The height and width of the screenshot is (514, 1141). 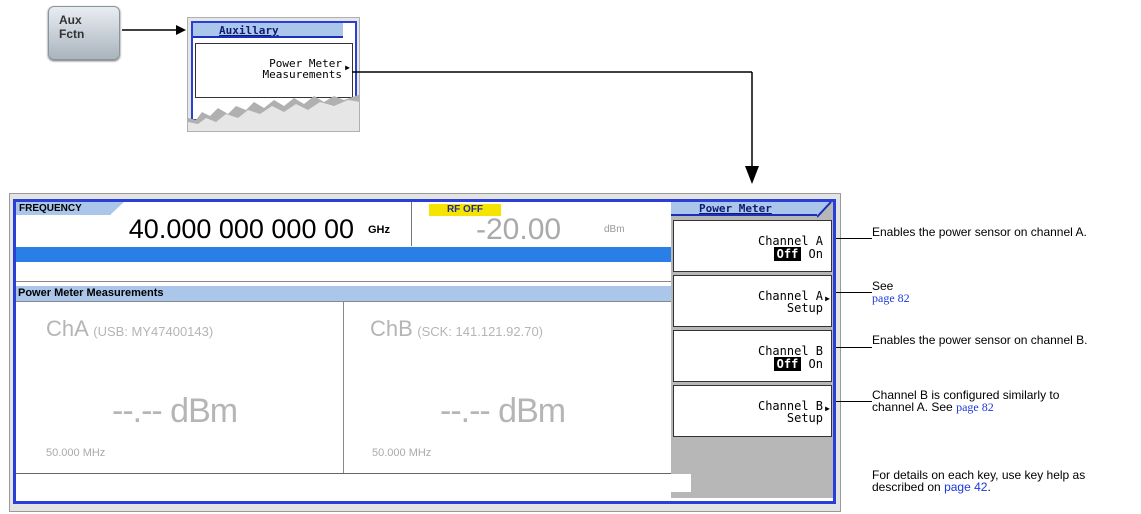 What do you see at coordinates (790, 241) in the screenshot?
I see `softkey-line1: Channel A` at bounding box center [790, 241].